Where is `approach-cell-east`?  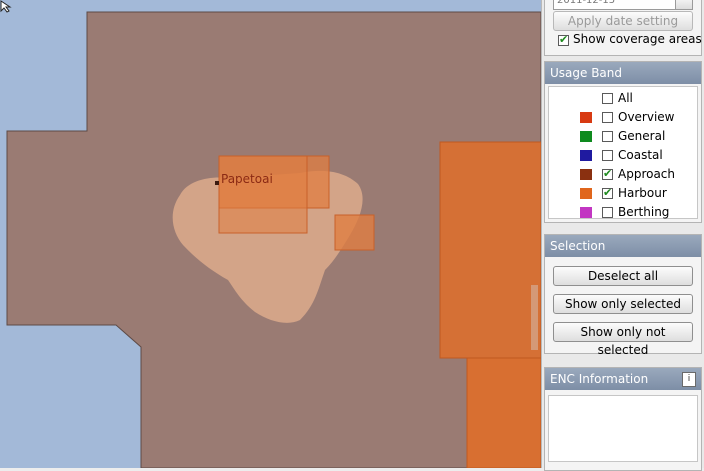 approach-cell-east is located at coordinates (490, 250).